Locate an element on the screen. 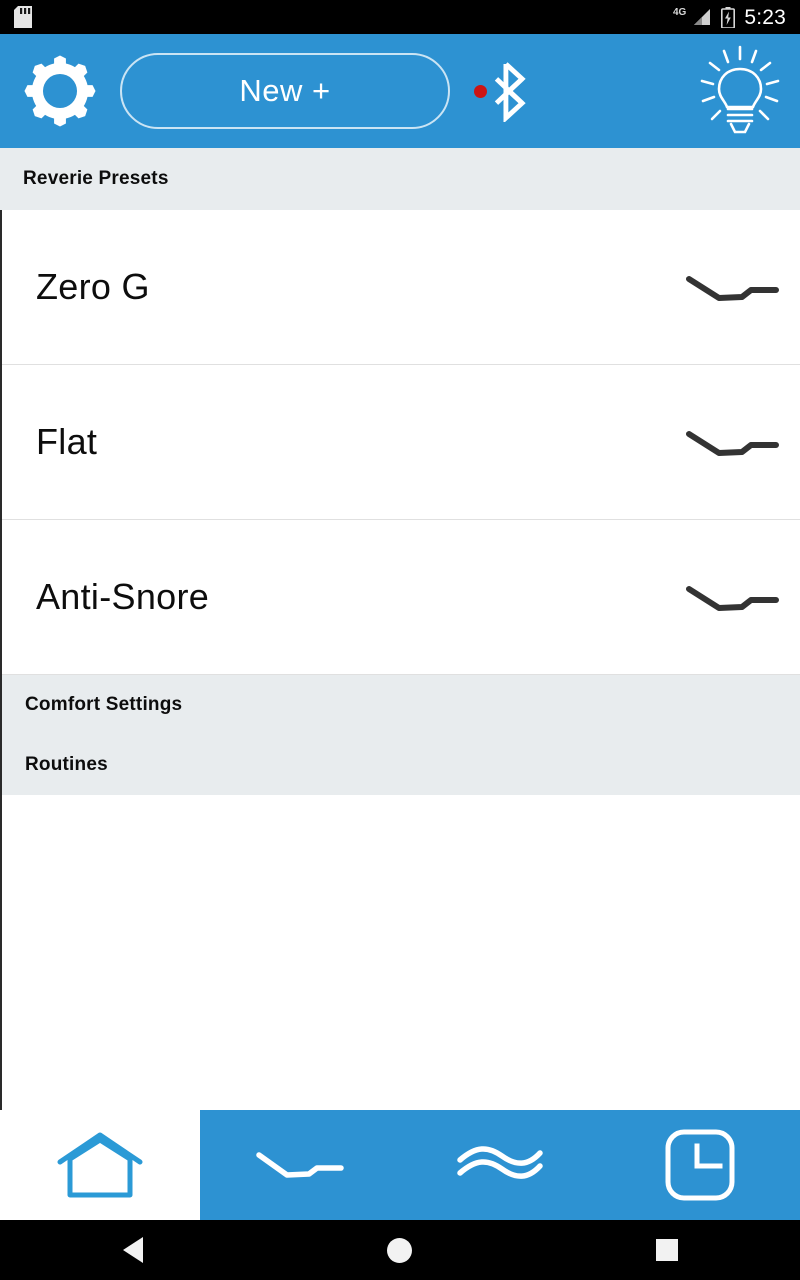  wave-icon is located at coordinates (500, 1162).